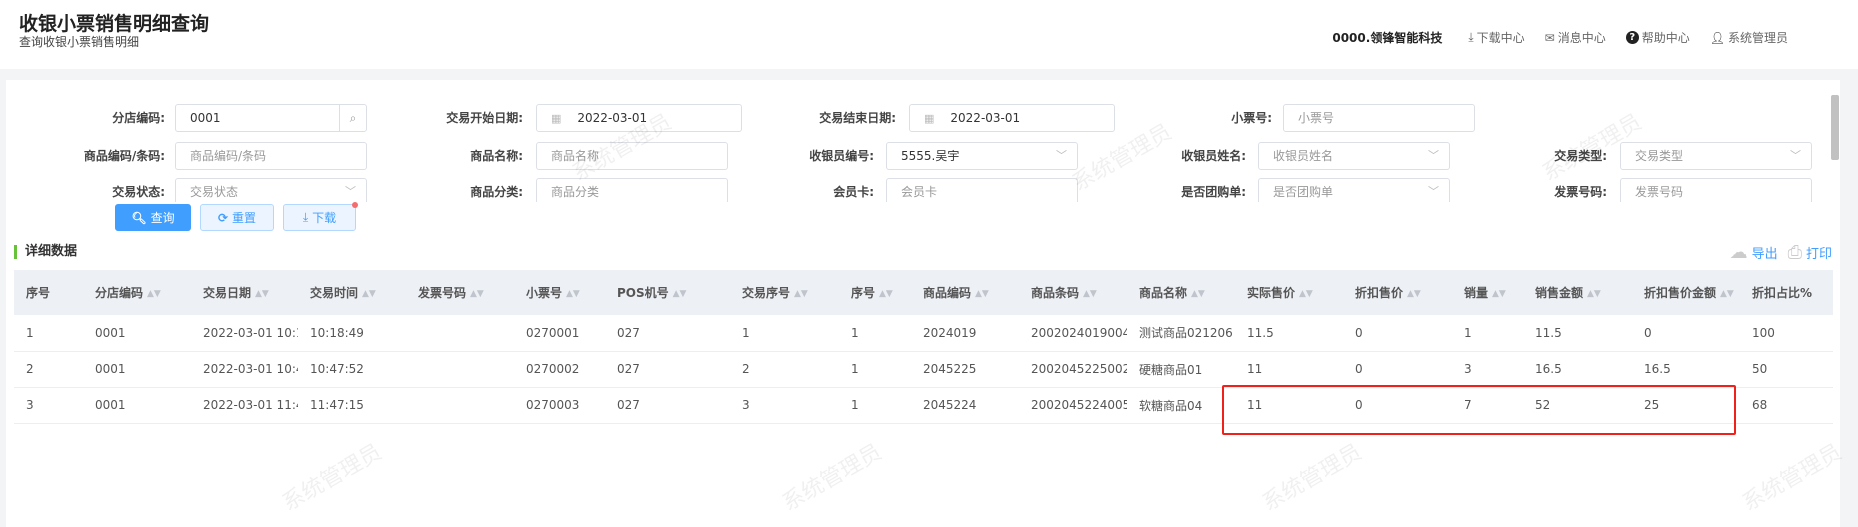 This screenshot has width=1858, height=527. Describe the element at coordinates (352, 292) in the screenshot. I see `column-header: 交易时间 ▲▼` at that location.